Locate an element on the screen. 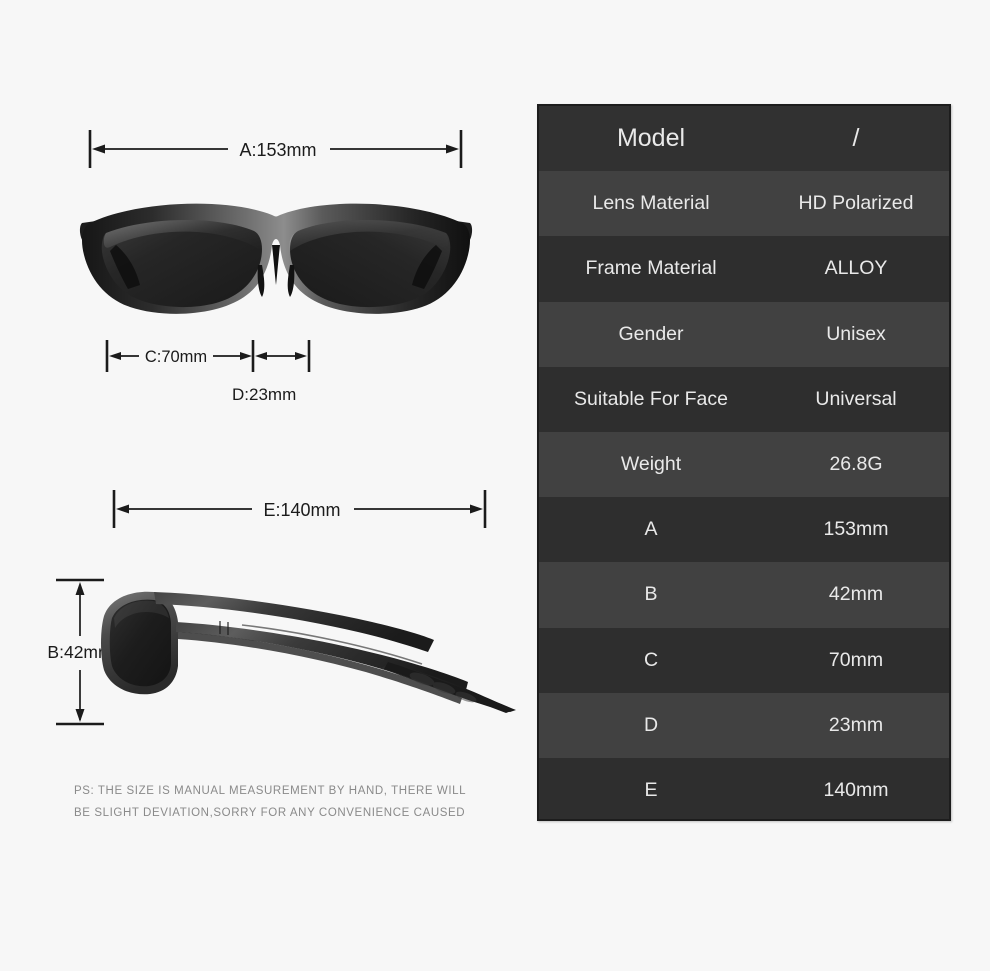  spec-row-key: E is located at coordinates (651, 789).